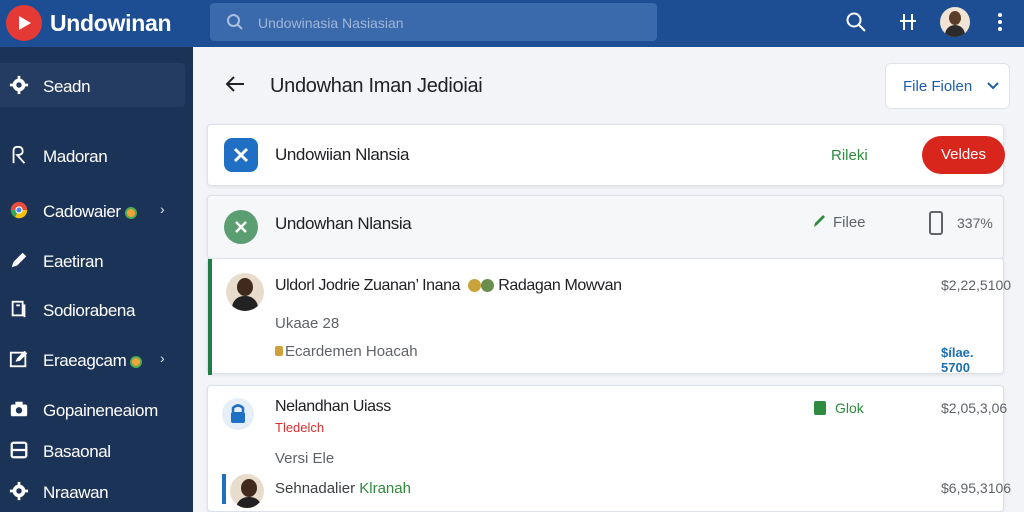 Image resolution: width=1024 pixels, height=512 pixels. What do you see at coordinates (73, 261) in the screenshot?
I see `sidebar-item-label: Eaetiran` at bounding box center [73, 261].